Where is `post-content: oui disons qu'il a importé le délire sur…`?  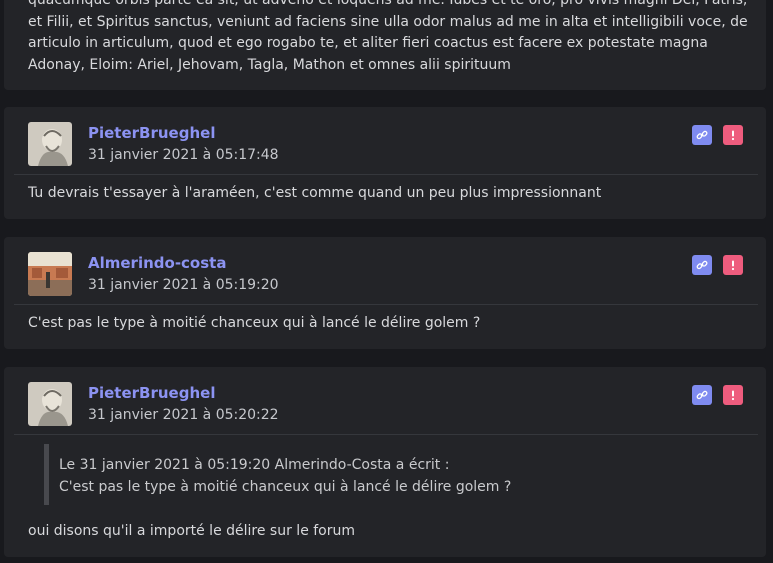
post-content: oui disons qu'il a importé le délire sur… is located at coordinates (192, 531).